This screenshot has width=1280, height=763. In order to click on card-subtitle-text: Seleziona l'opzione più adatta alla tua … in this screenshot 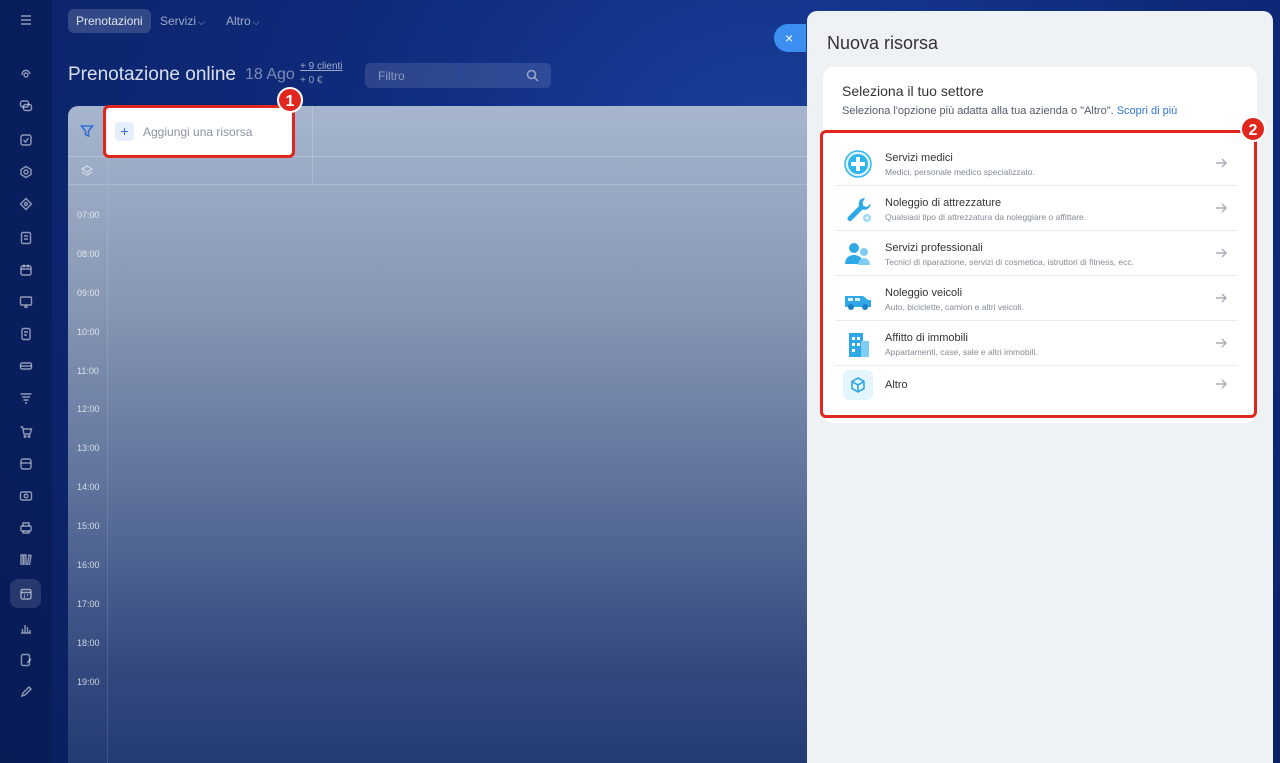, I will do `click(978, 111)`.